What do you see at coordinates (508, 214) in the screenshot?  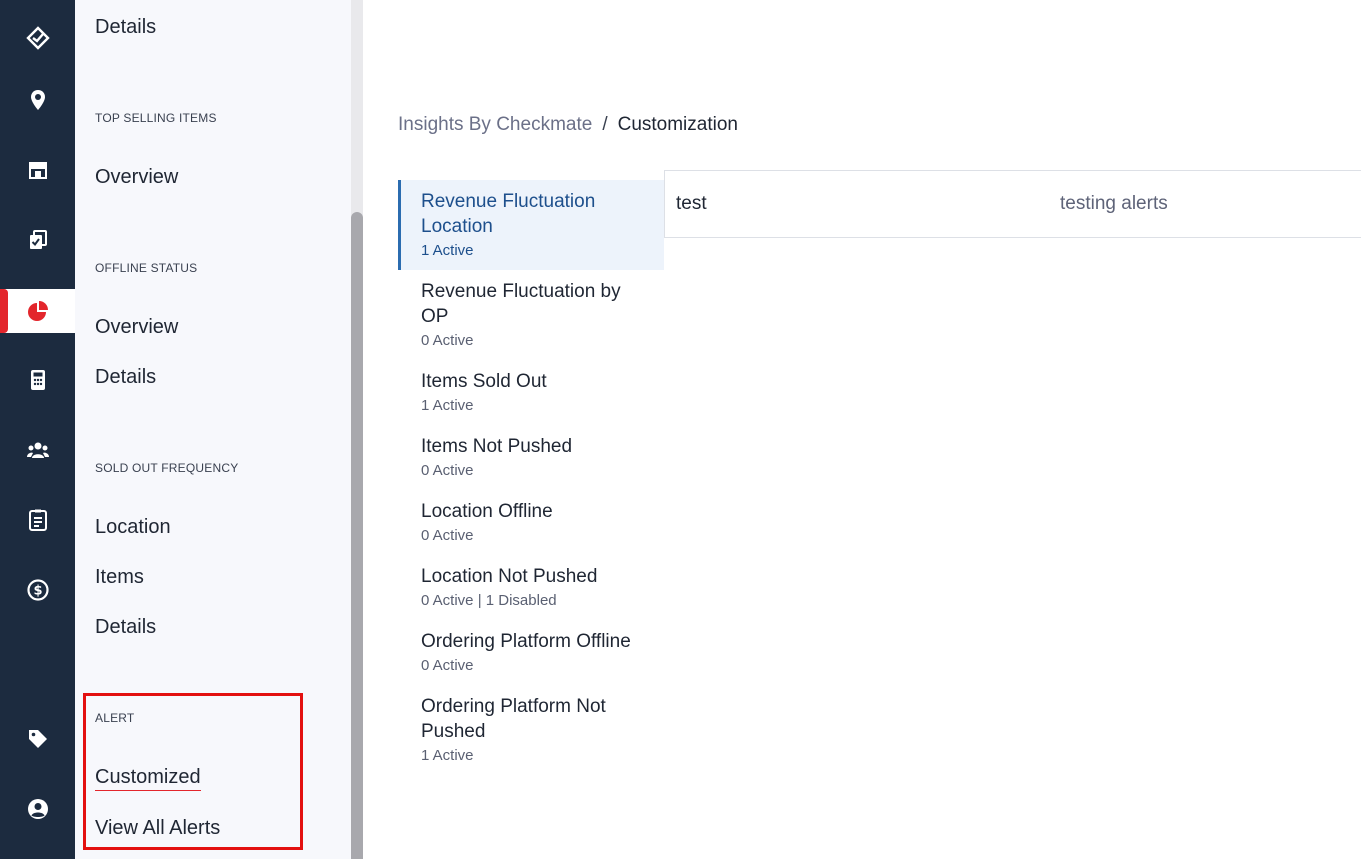 I see `alert-type-title: Revenue Fluctuation Location` at bounding box center [508, 214].